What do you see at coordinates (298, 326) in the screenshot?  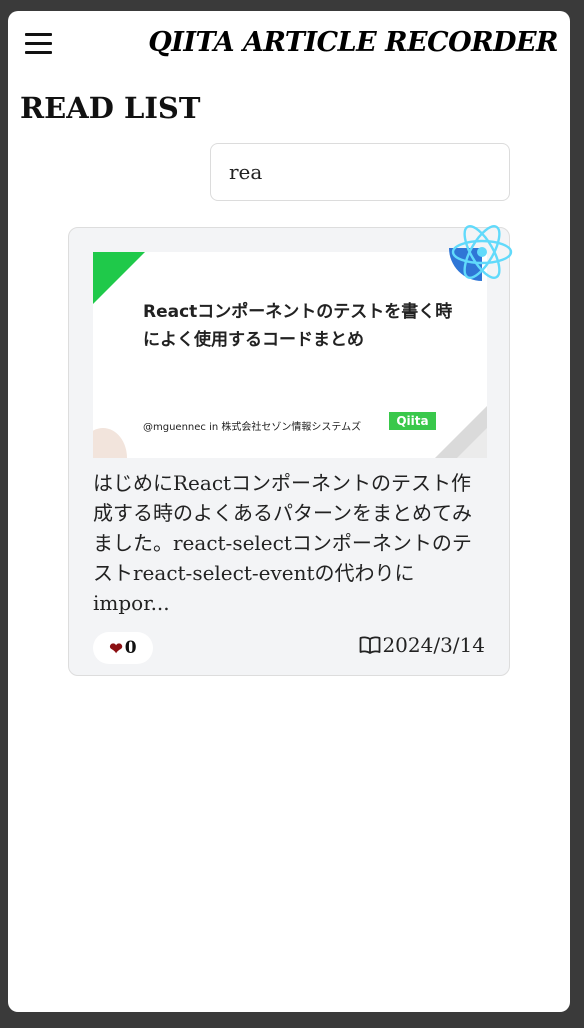 I see `thumbnail-title: Reactコンポーネントのテストを書く時によく使用するコードまとめ` at bounding box center [298, 326].